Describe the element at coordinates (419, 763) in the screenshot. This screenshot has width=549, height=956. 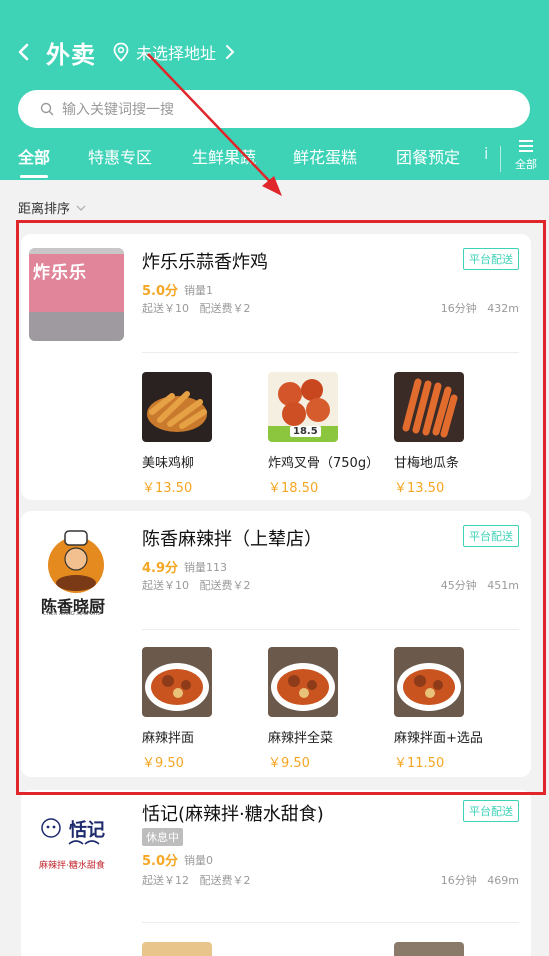
I see `dish-price: ￥11.50` at that location.